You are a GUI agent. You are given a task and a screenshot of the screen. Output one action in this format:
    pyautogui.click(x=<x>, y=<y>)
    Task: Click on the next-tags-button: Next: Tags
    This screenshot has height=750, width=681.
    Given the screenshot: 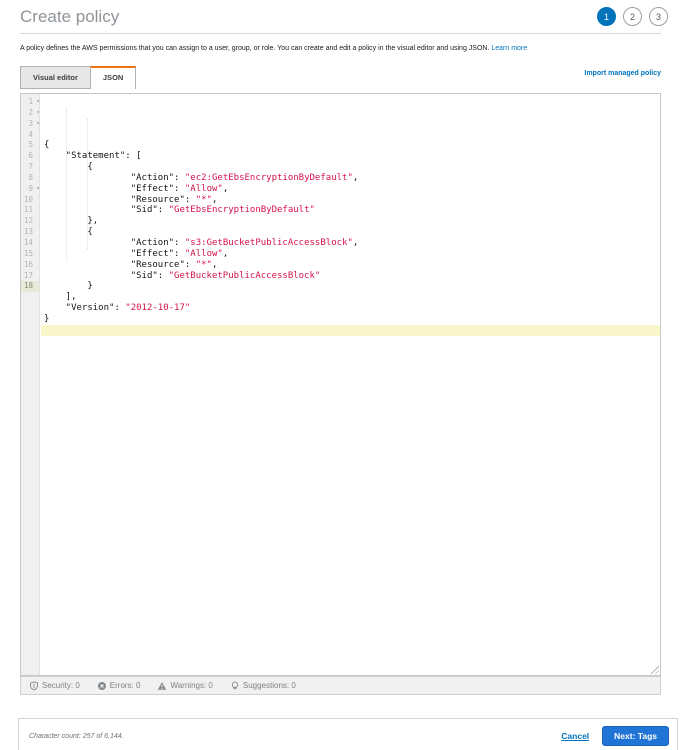 What is the action you would take?
    pyautogui.click(x=635, y=736)
    